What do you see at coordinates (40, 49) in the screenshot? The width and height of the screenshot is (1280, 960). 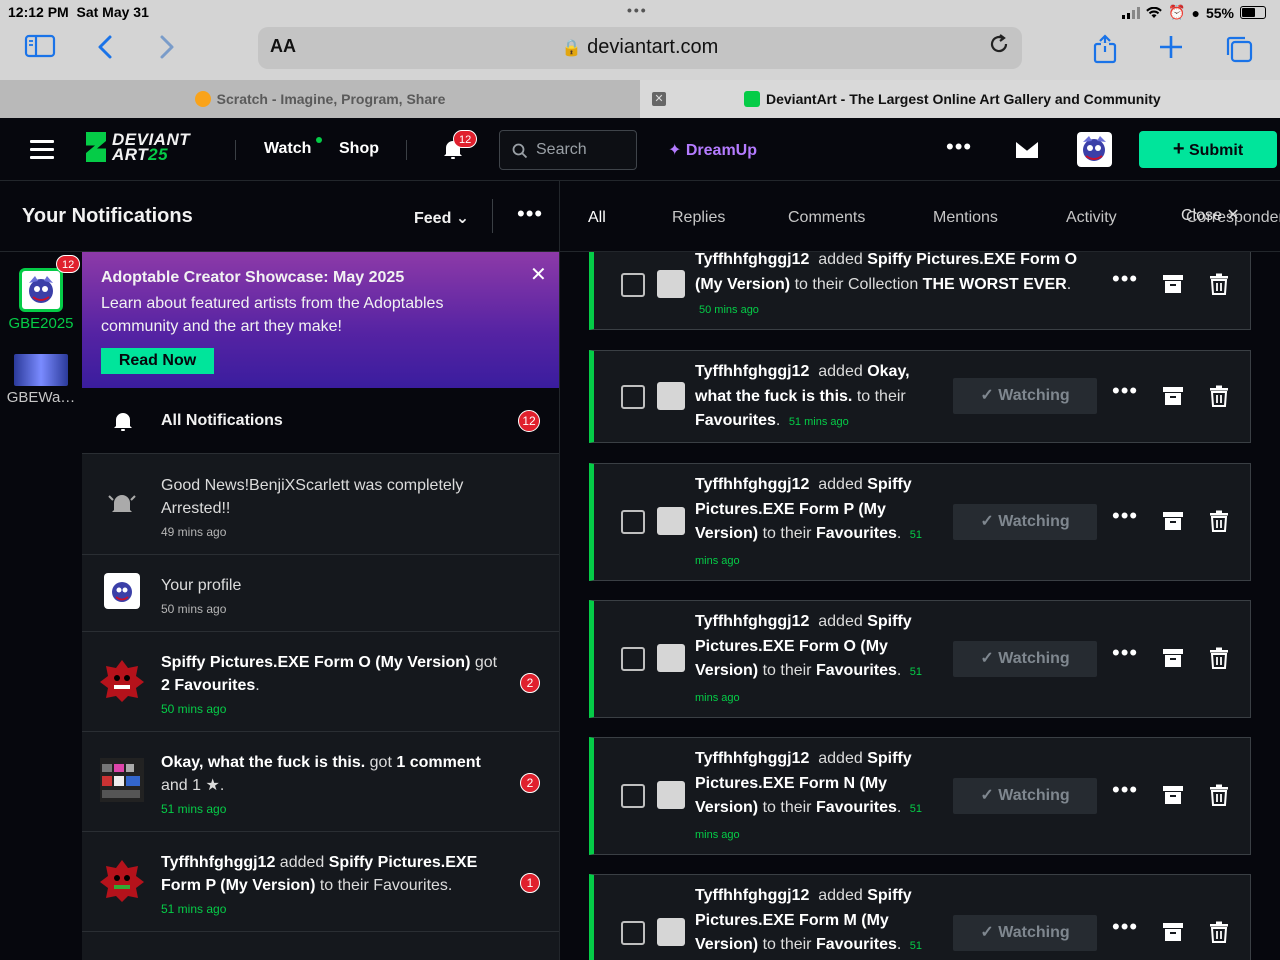 I see `sidebar-toggle-icon` at bounding box center [40, 49].